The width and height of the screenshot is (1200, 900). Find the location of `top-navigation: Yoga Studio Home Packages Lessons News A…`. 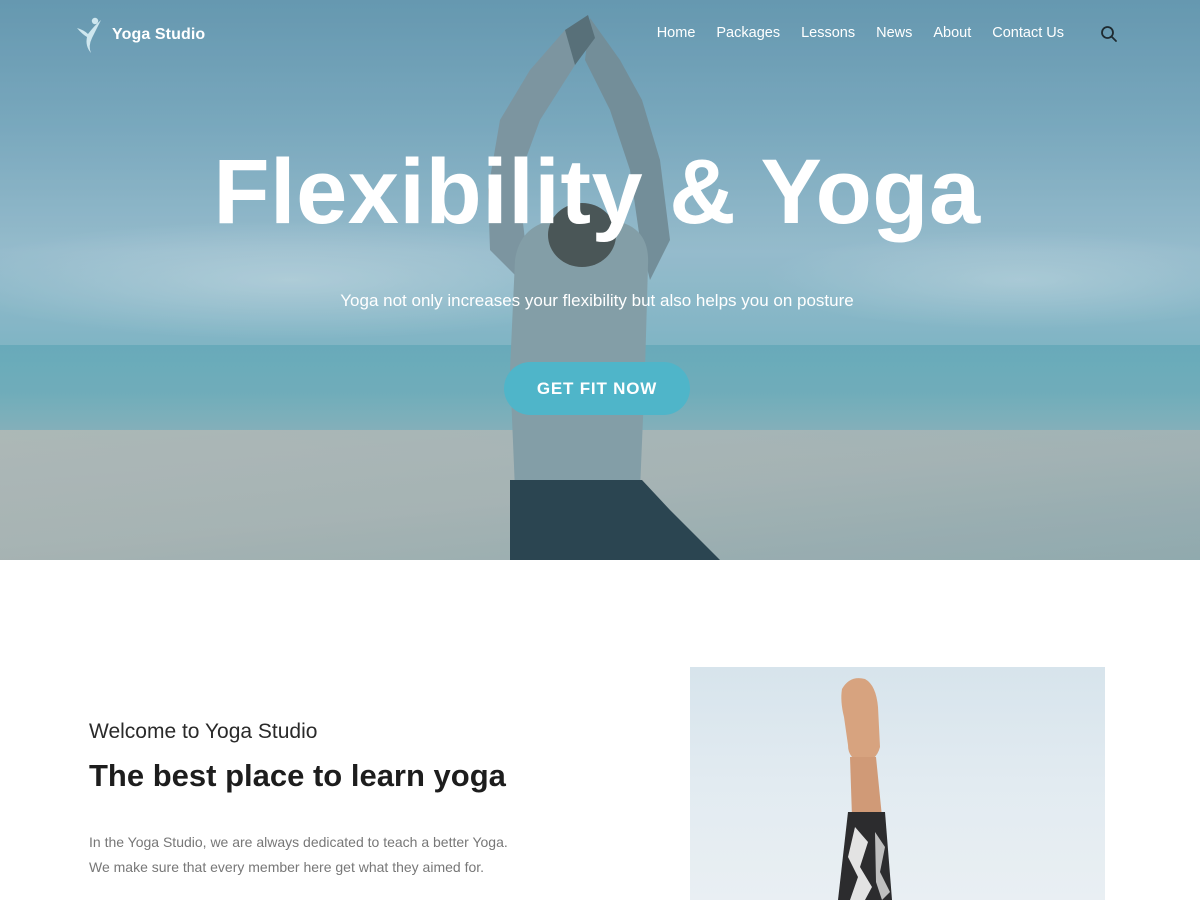

top-navigation: Yoga Studio Home Packages Lessons News A… is located at coordinates (600, 34).